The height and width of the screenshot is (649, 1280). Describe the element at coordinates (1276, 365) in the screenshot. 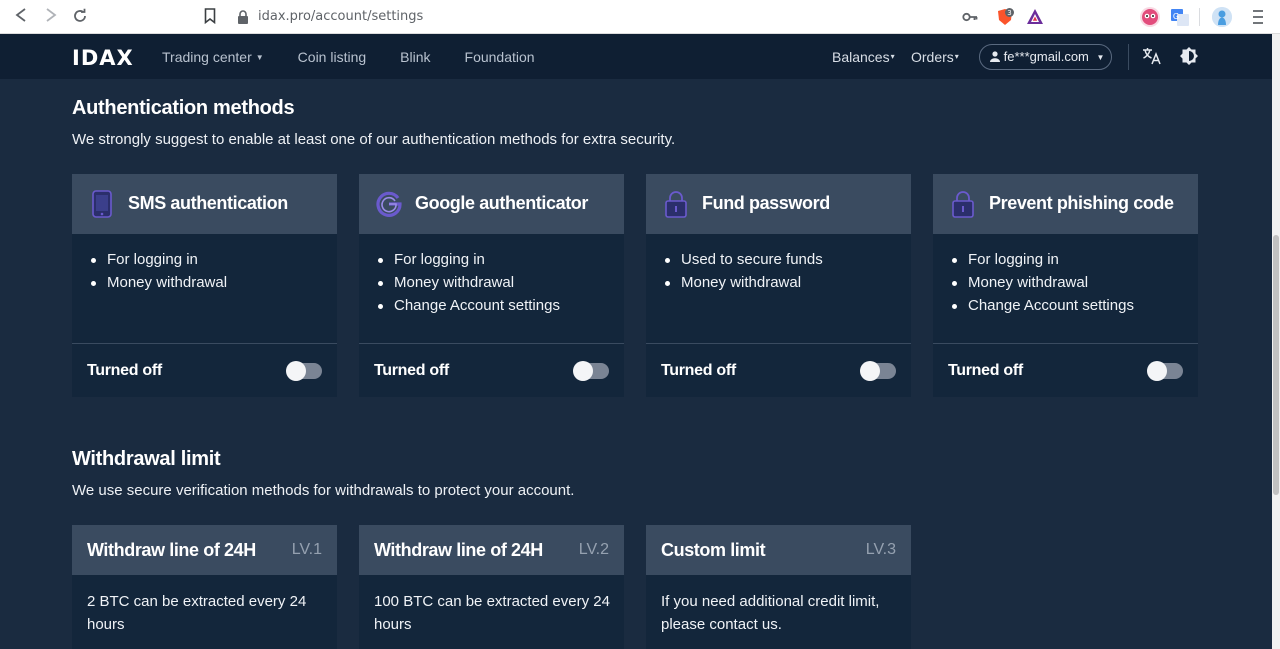

I see `scrollbar-thumb` at that location.